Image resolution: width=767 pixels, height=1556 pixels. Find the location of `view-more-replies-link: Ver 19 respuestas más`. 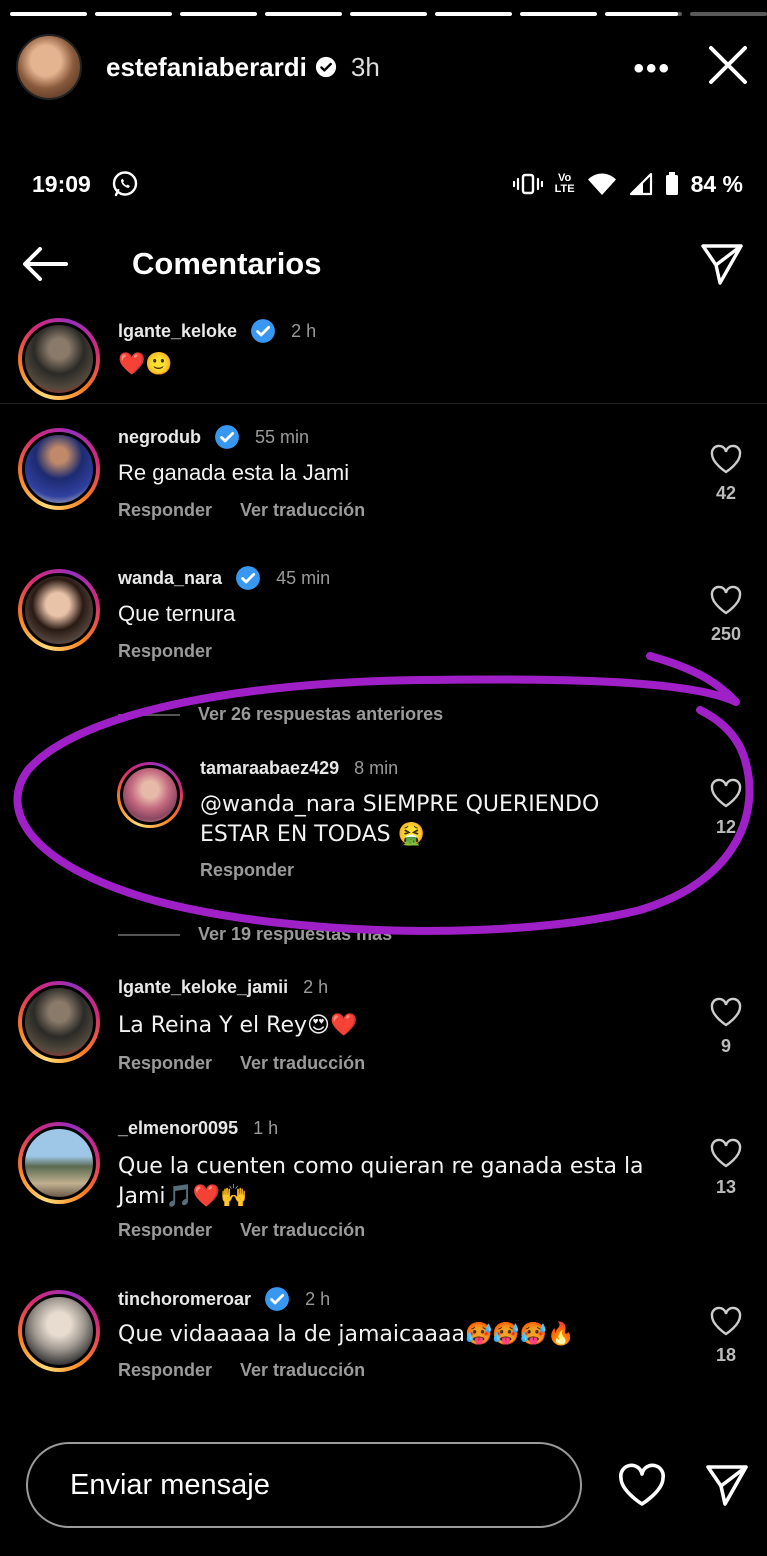

view-more-replies-link: Ver 19 respuestas más is located at coordinates (255, 934).